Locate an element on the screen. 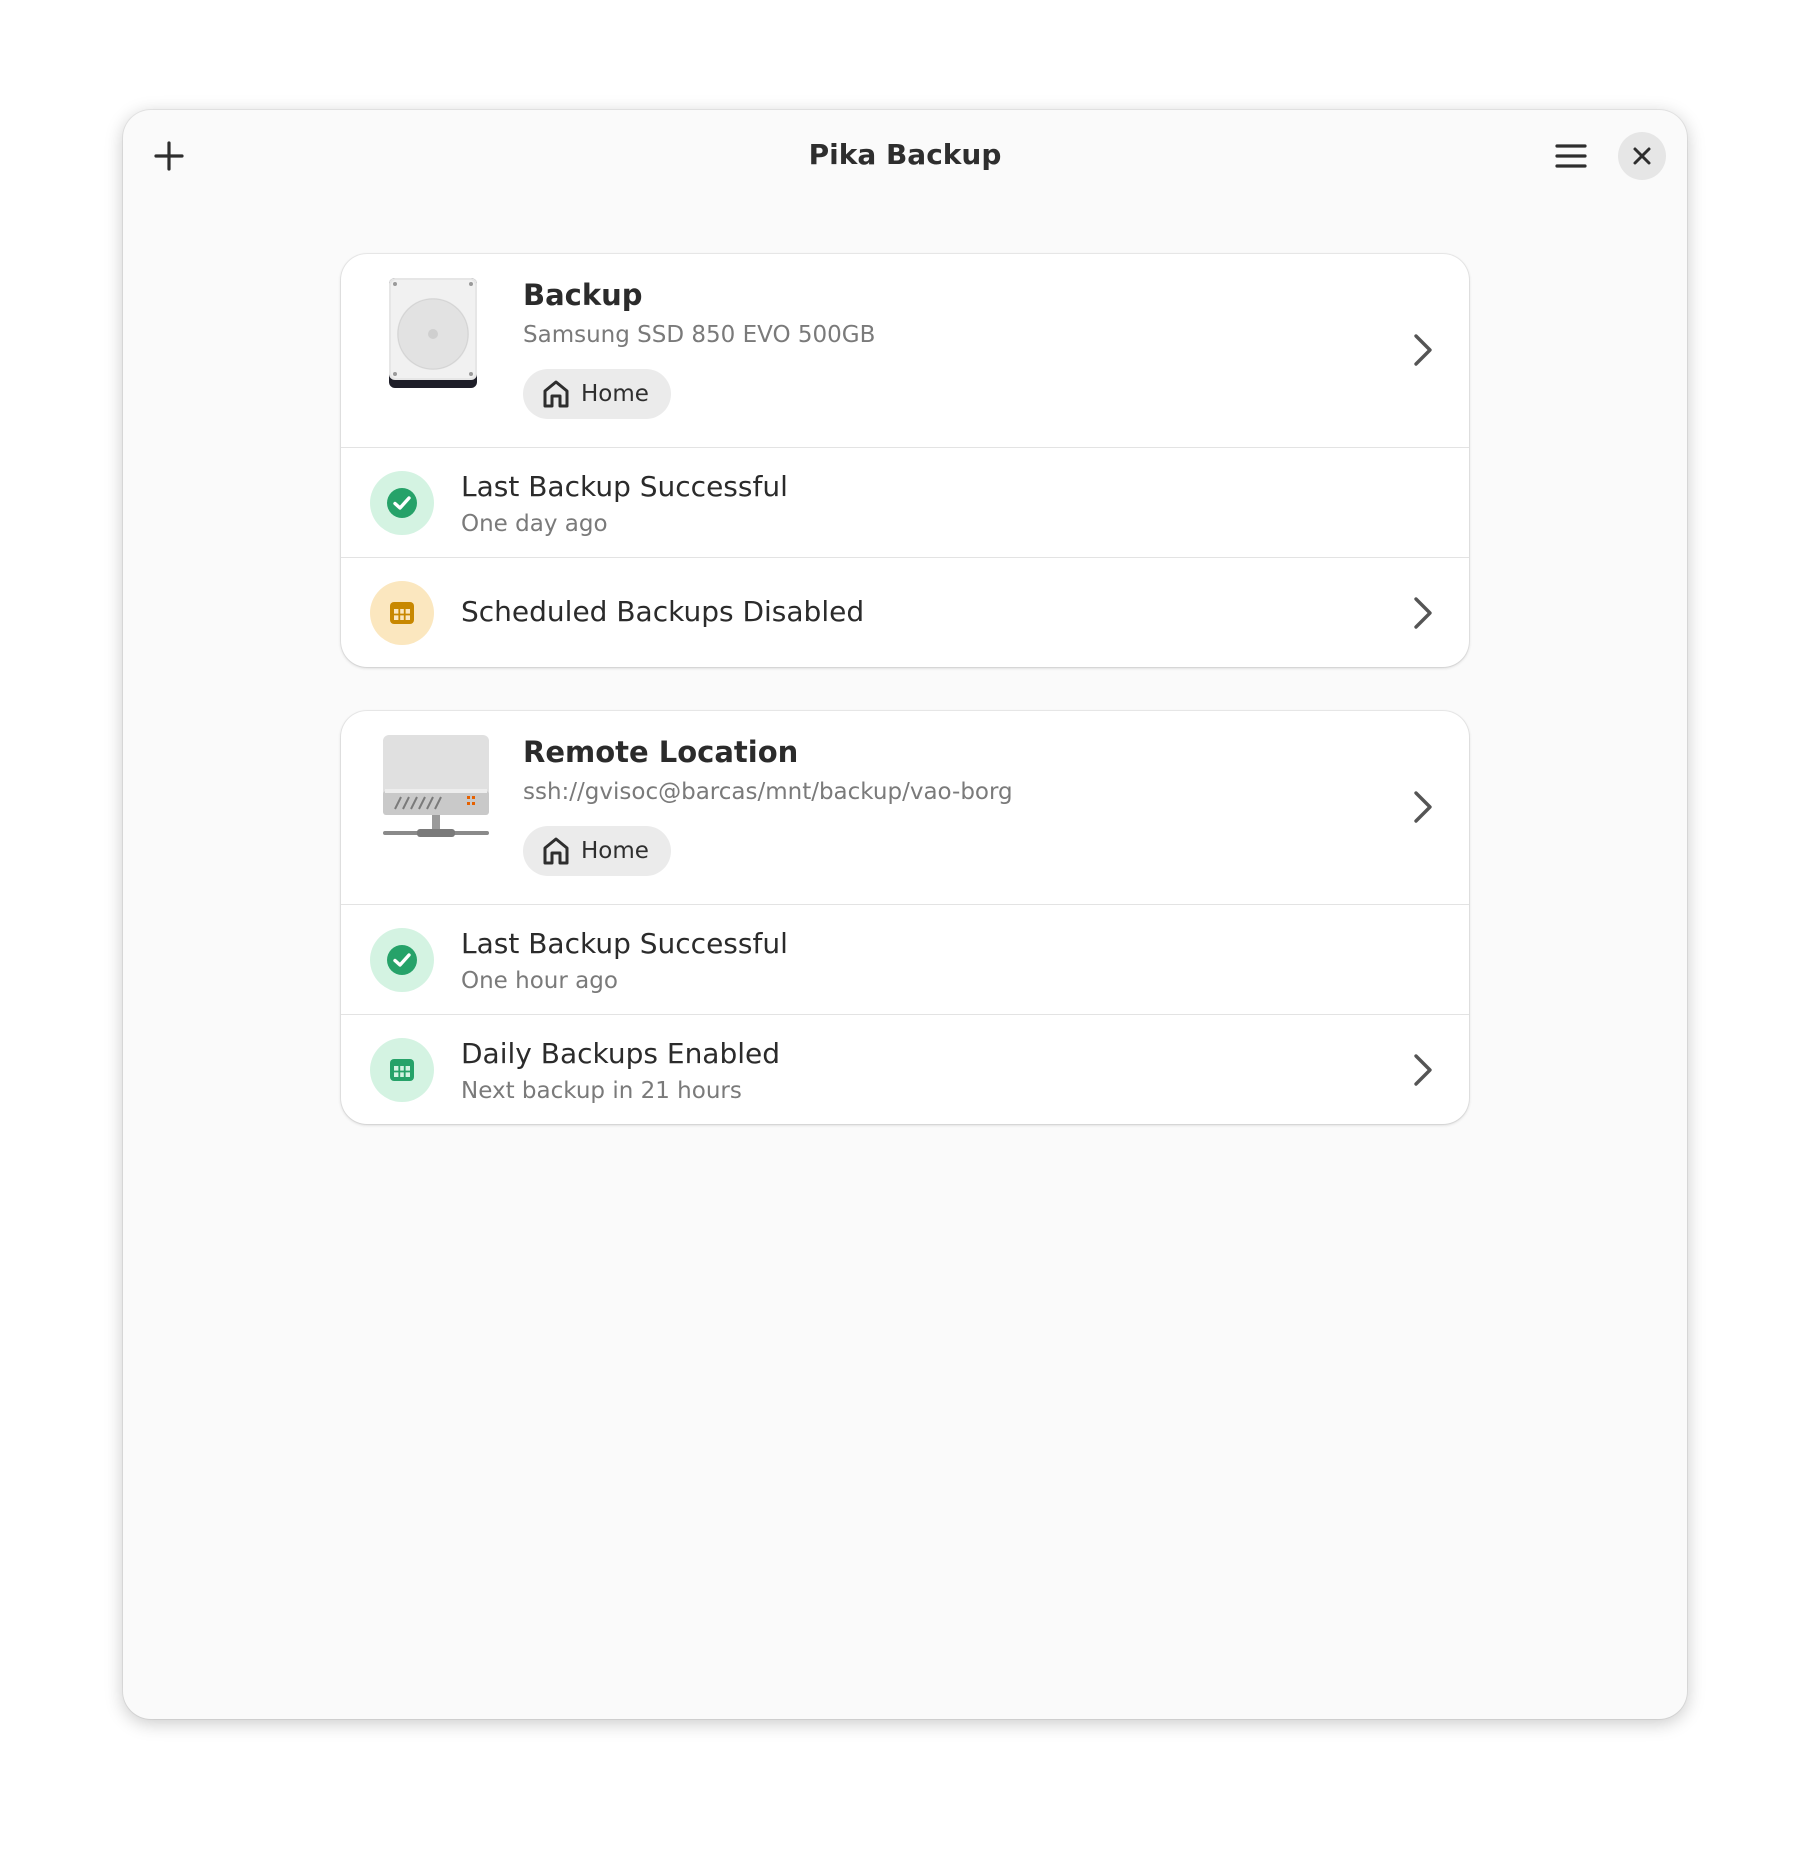  close-window-button is located at coordinates (1642, 156).